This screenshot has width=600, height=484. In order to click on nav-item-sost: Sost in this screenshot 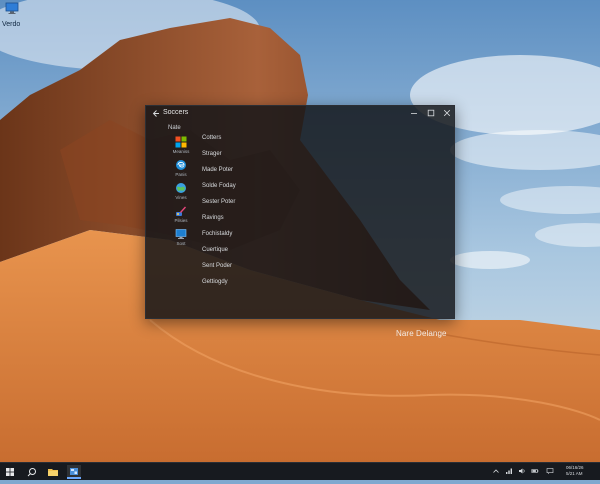, I will do `click(181, 239)`.